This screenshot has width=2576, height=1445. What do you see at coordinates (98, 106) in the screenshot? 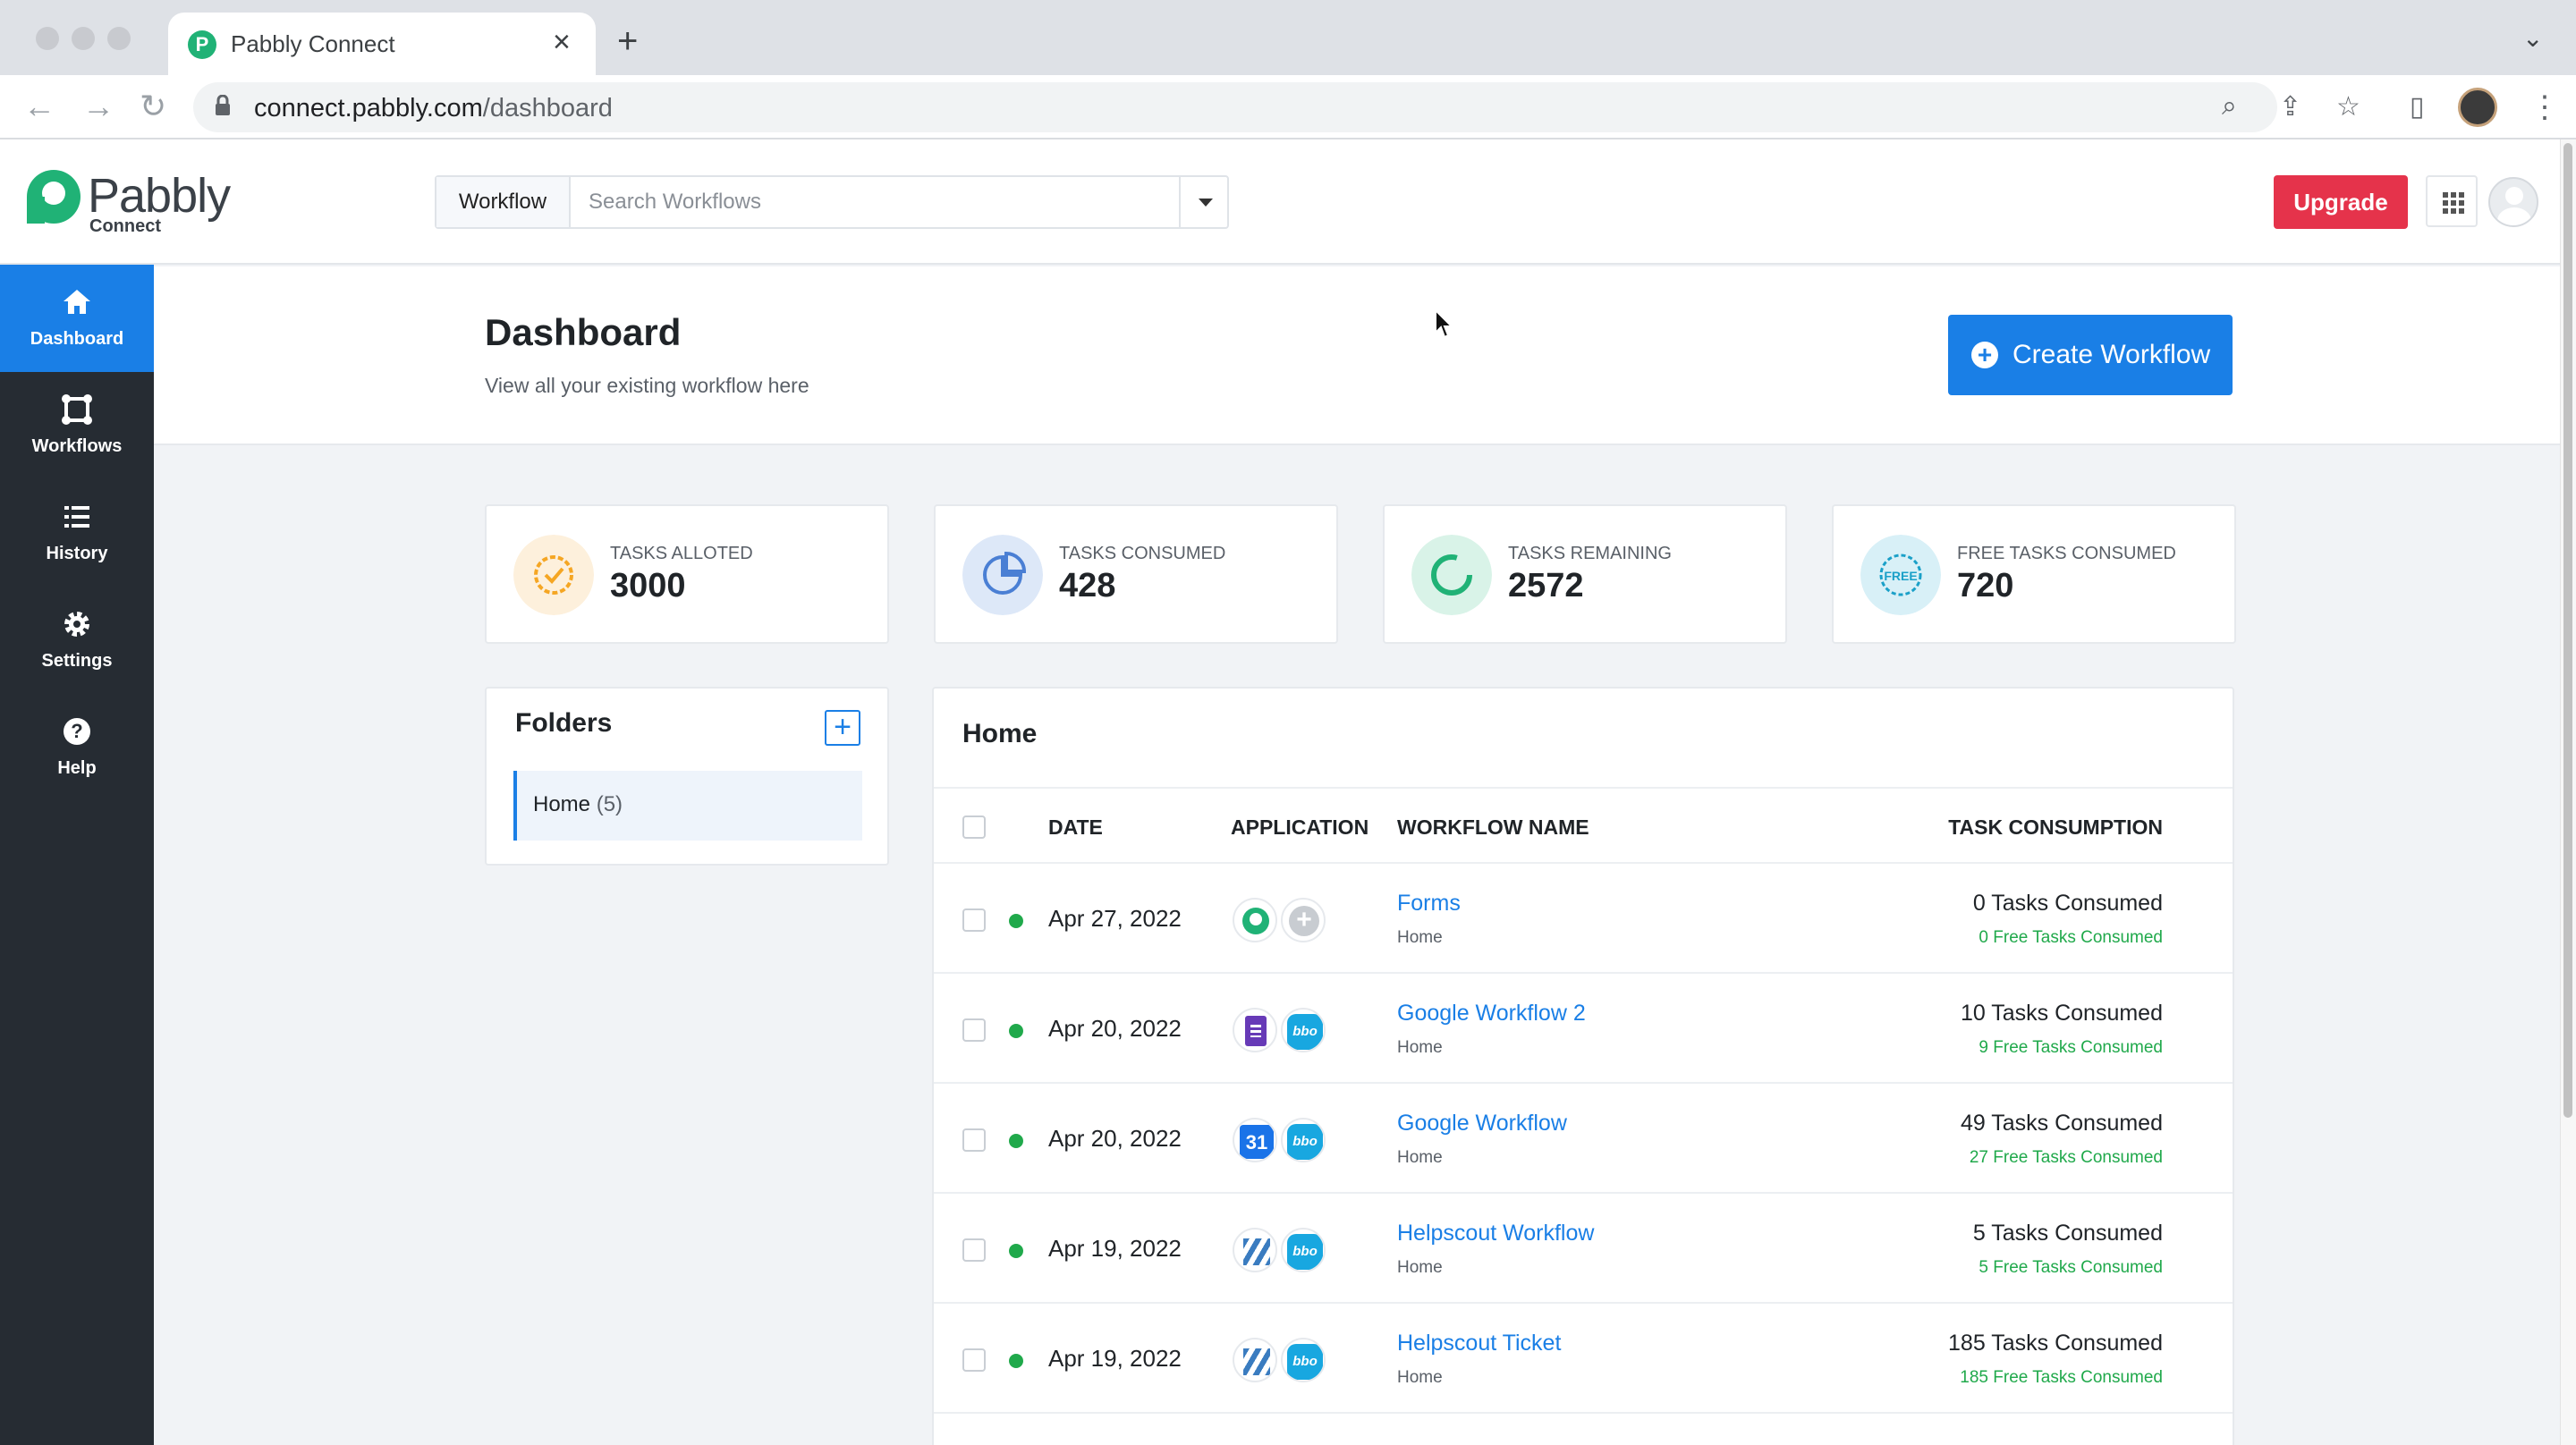
I see `forward-icon: →` at bounding box center [98, 106].